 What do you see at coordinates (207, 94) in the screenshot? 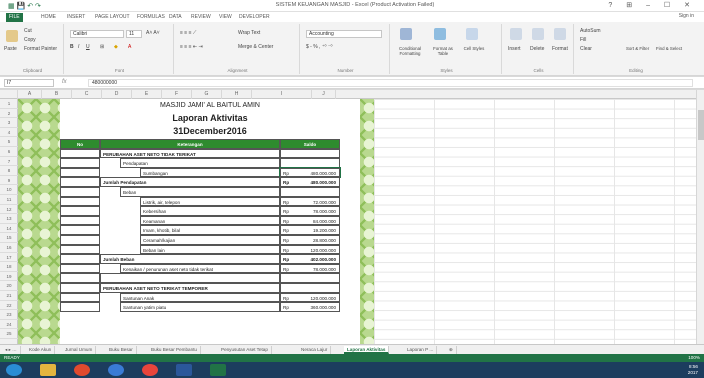
I see `column-header-g: G` at bounding box center [207, 94].